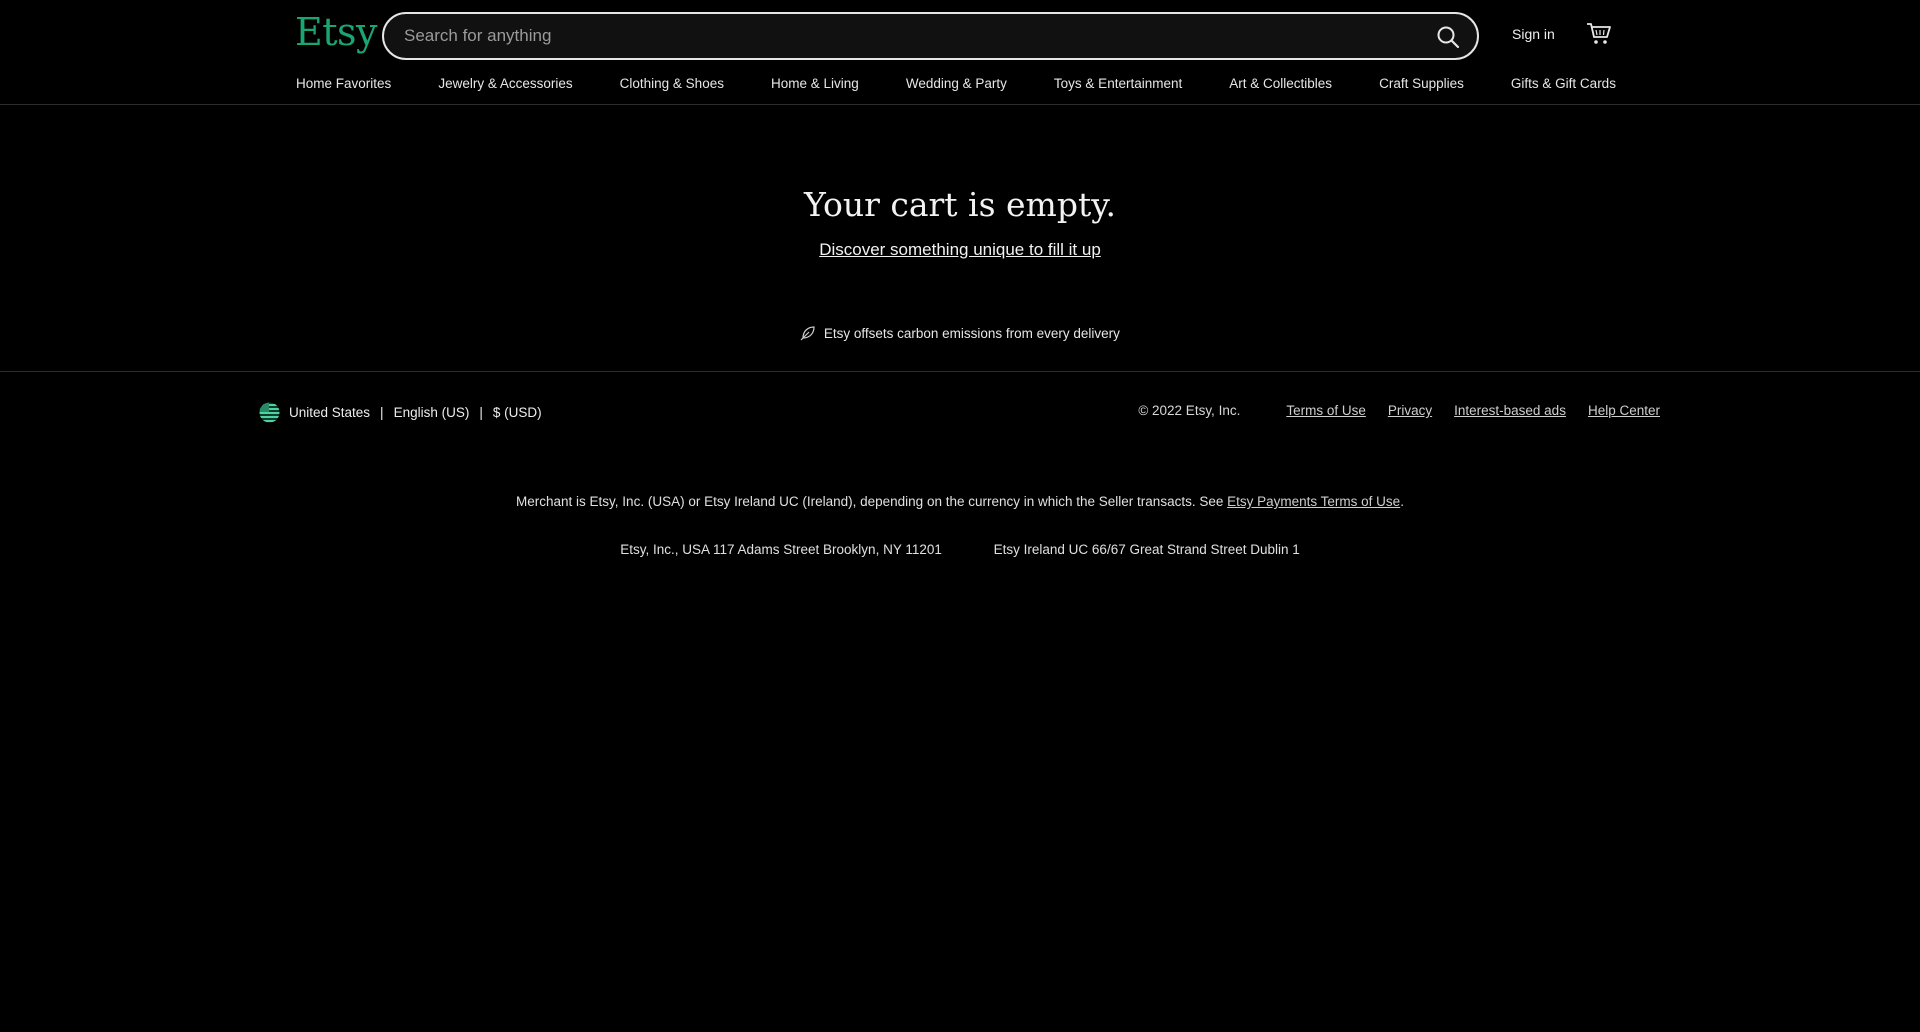  I want to click on sign-in-link: Sign in, so click(1533, 34).